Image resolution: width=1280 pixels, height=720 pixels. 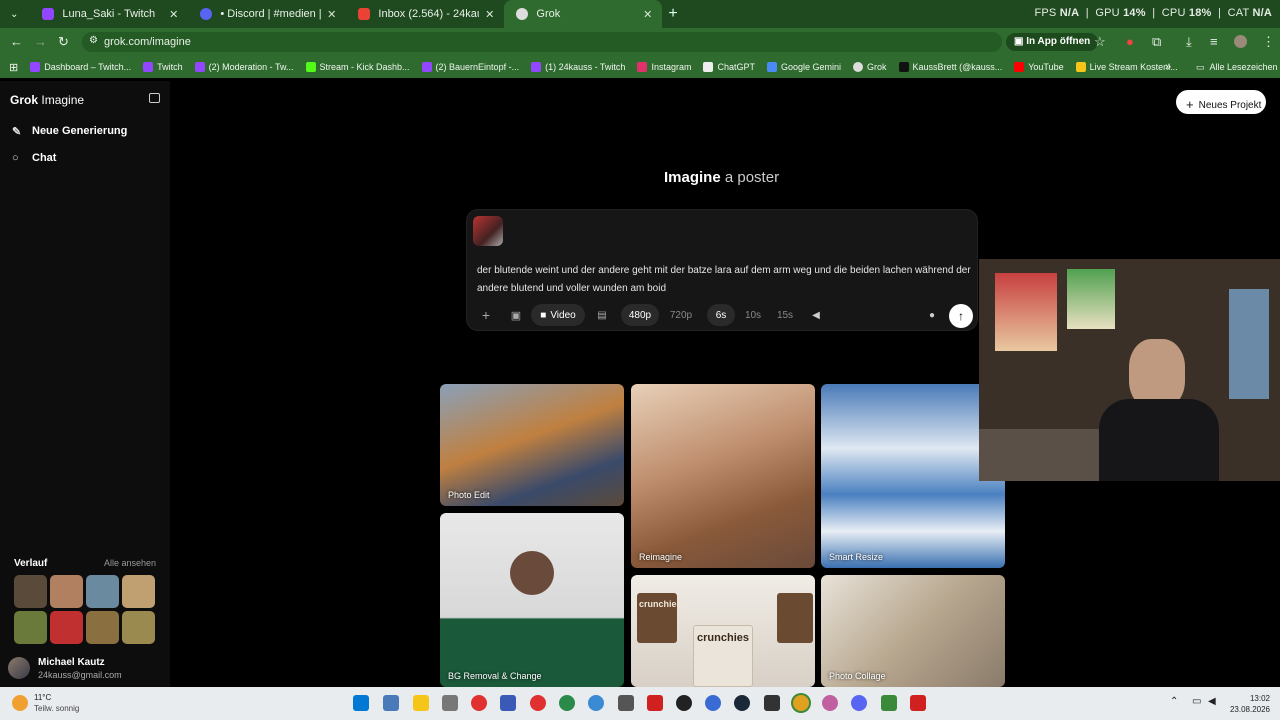 What do you see at coordinates (913, 476) in the screenshot?
I see `template-card-smart-resize: Smart Resize` at bounding box center [913, 476].